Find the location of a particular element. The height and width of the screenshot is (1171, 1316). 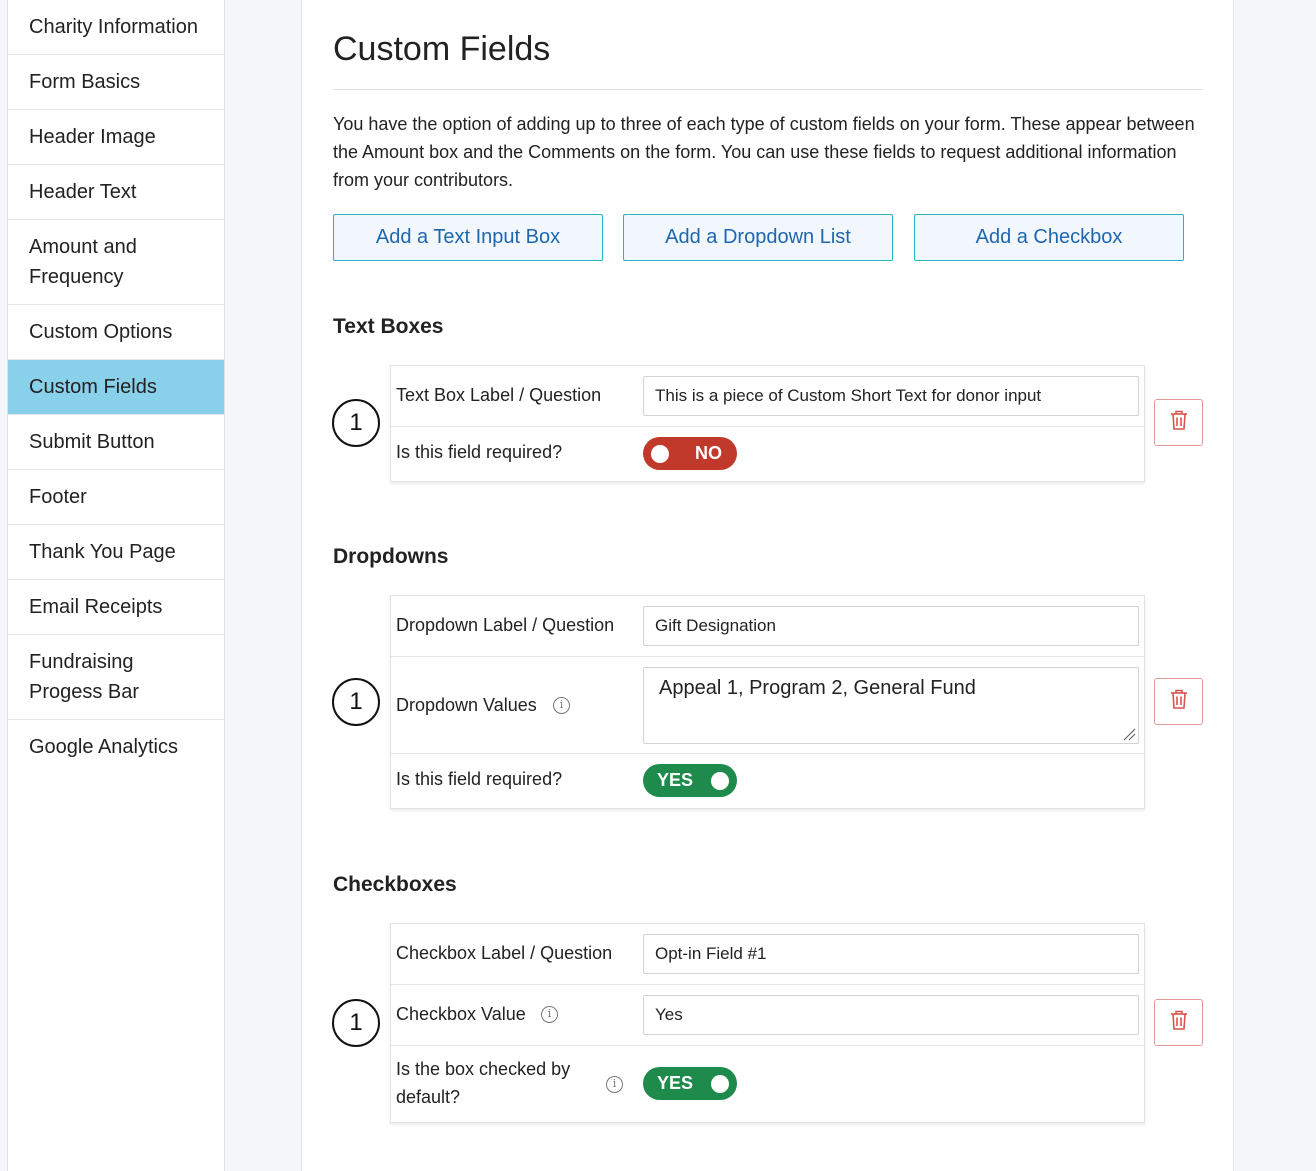

dropdown-number-badge: 1 is located at coordinates (356, 702).